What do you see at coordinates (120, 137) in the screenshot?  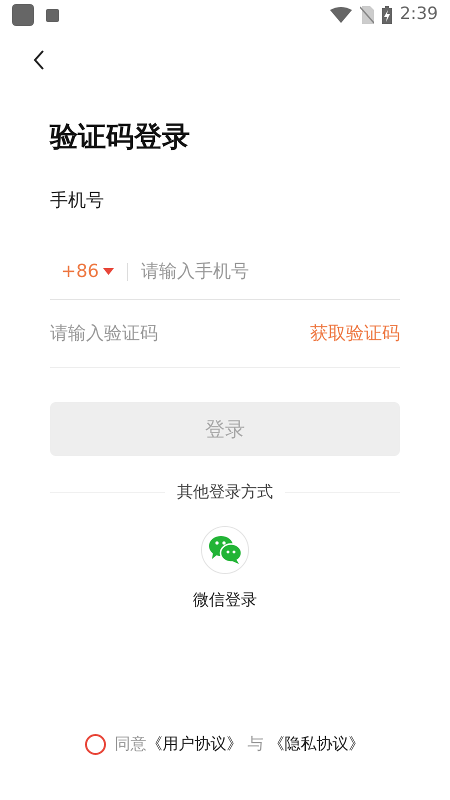 I see `page-title: 验证码登录` at bounding box center [120, 137].